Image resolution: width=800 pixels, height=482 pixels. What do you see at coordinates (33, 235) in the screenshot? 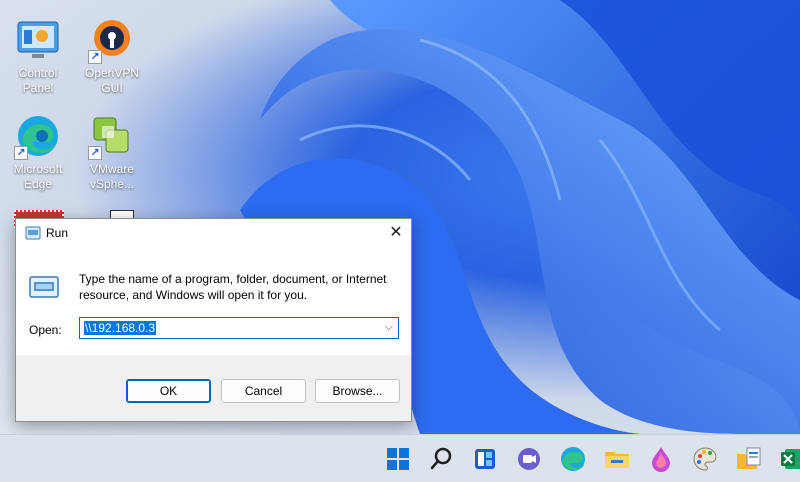
I see `run-icon` at bounding box center [33, 235].